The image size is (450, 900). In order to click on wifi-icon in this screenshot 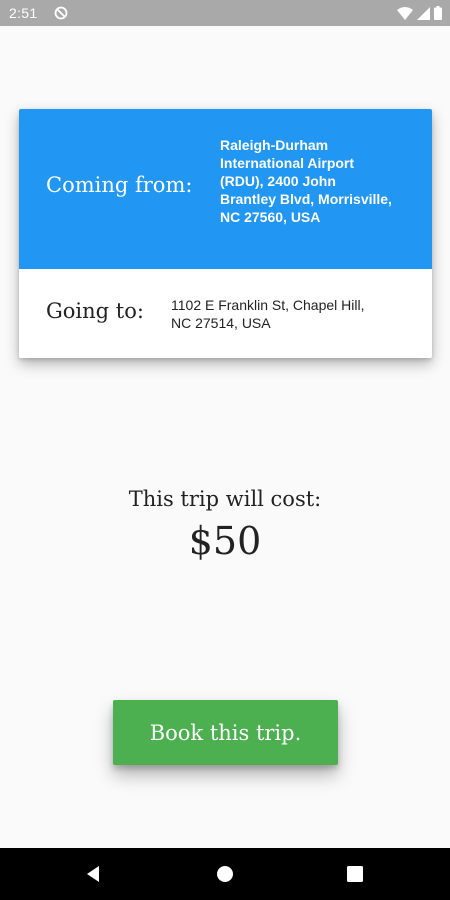, I will do `click(405, 13)`.